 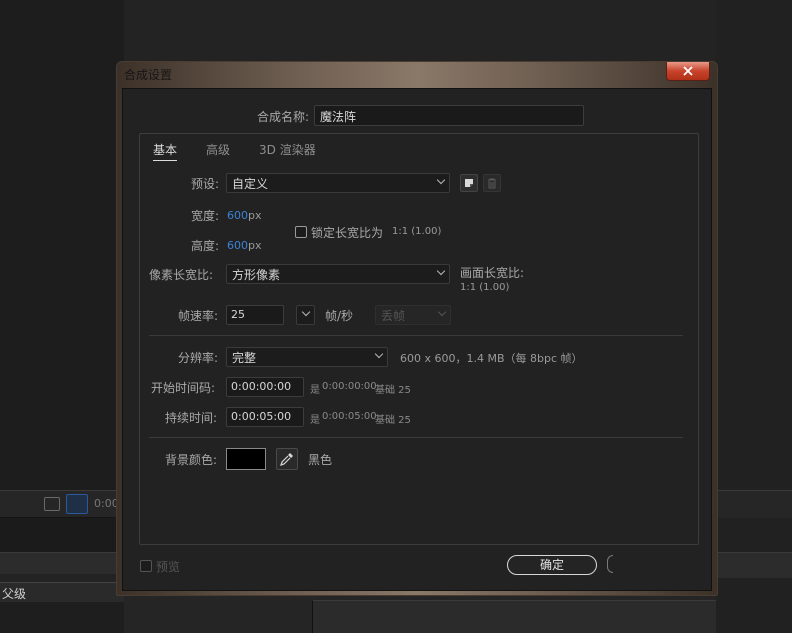 I want to click on timeline-area, so click(x=62, y=535).